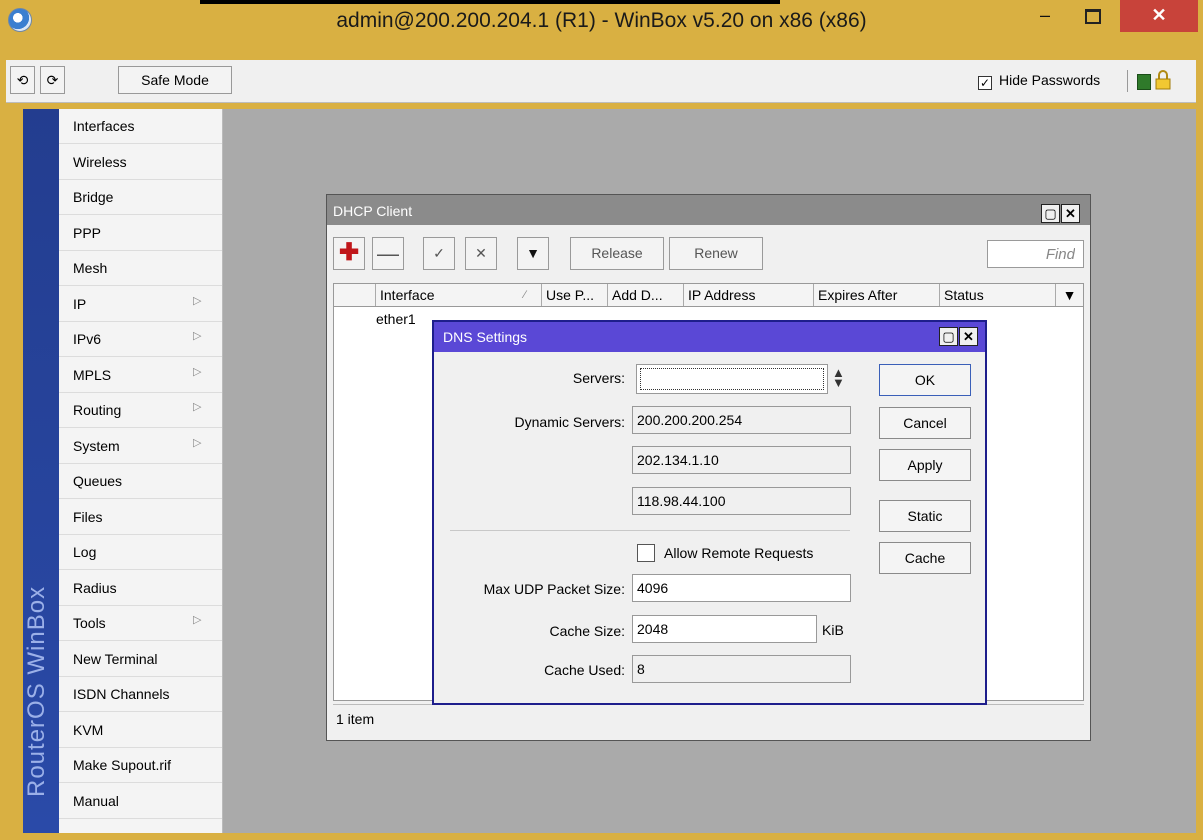  Describe the element at coordinates (80, 303) in the screenshot. I see `sidebar-item-label: IP` at that location.